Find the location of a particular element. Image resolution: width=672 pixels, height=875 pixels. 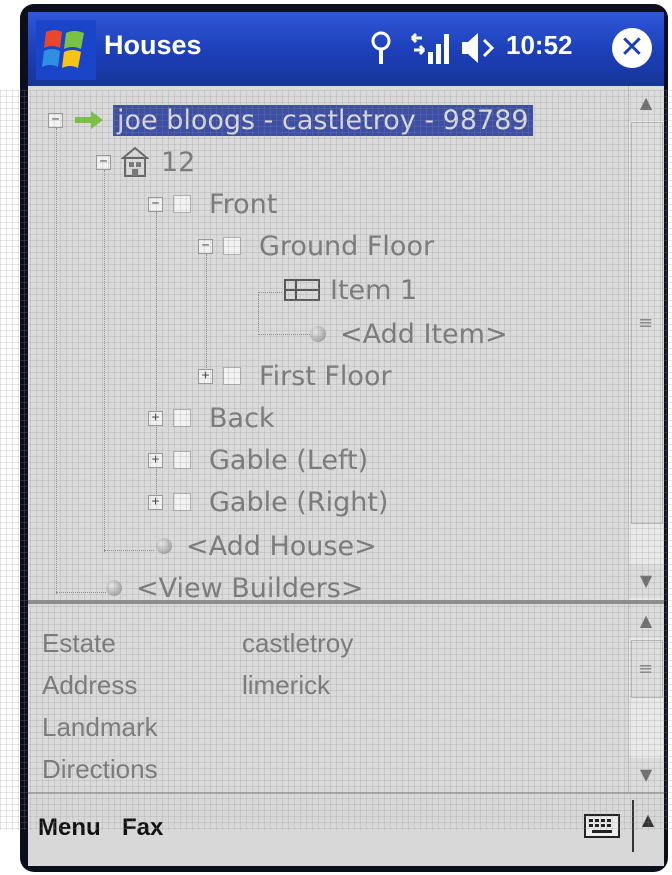

tree-item-label: Front is located at coordinates (243, 204).